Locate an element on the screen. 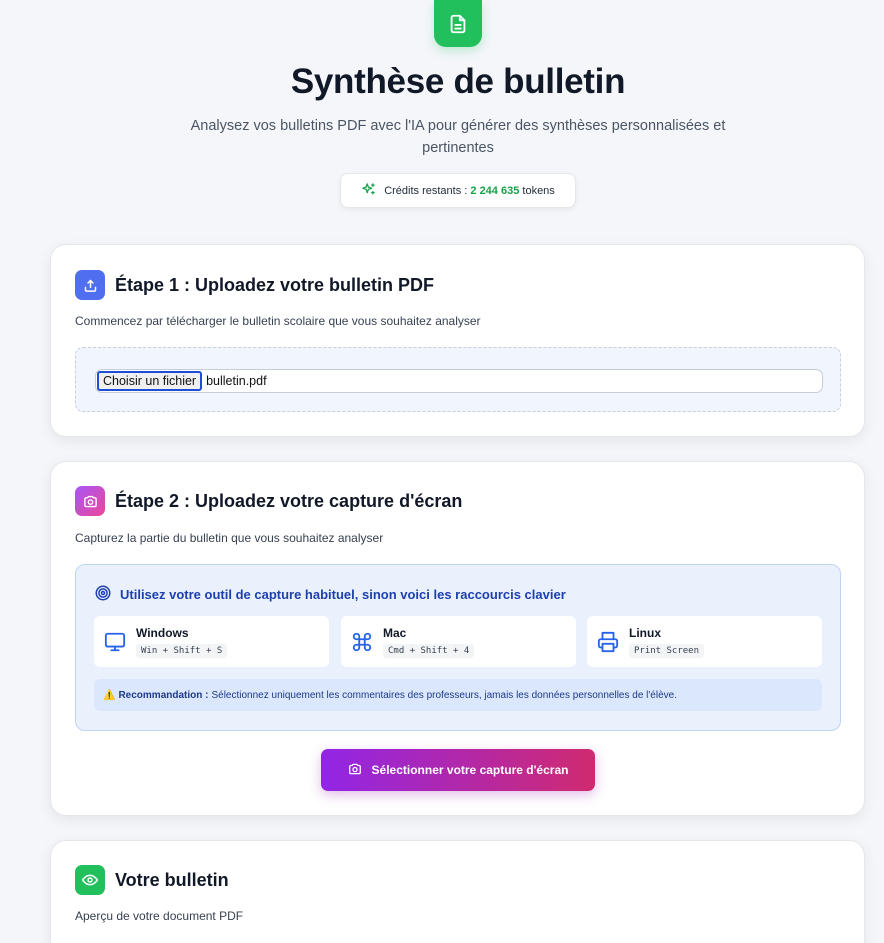  choose-file-button: Choisir un fichier is located at coordinates (150, 381).